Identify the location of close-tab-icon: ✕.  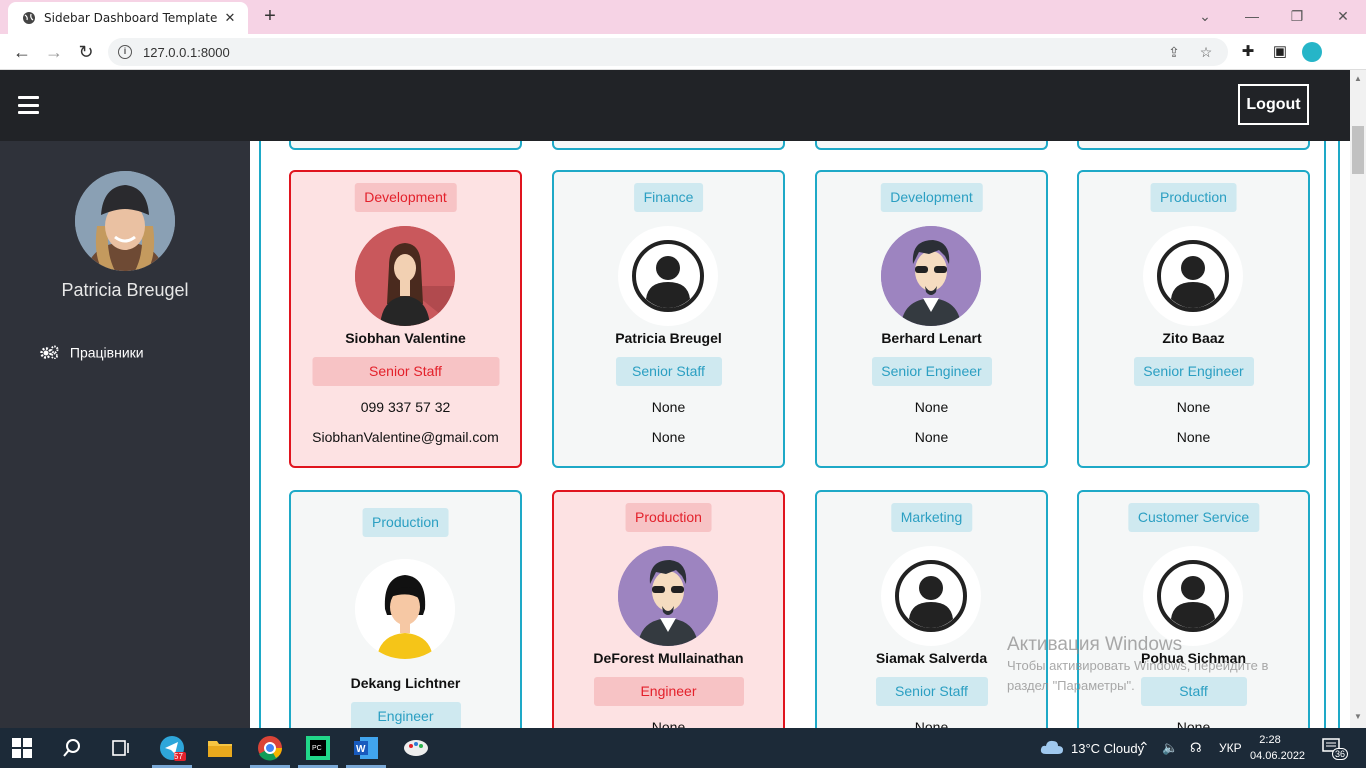
(230, 18).